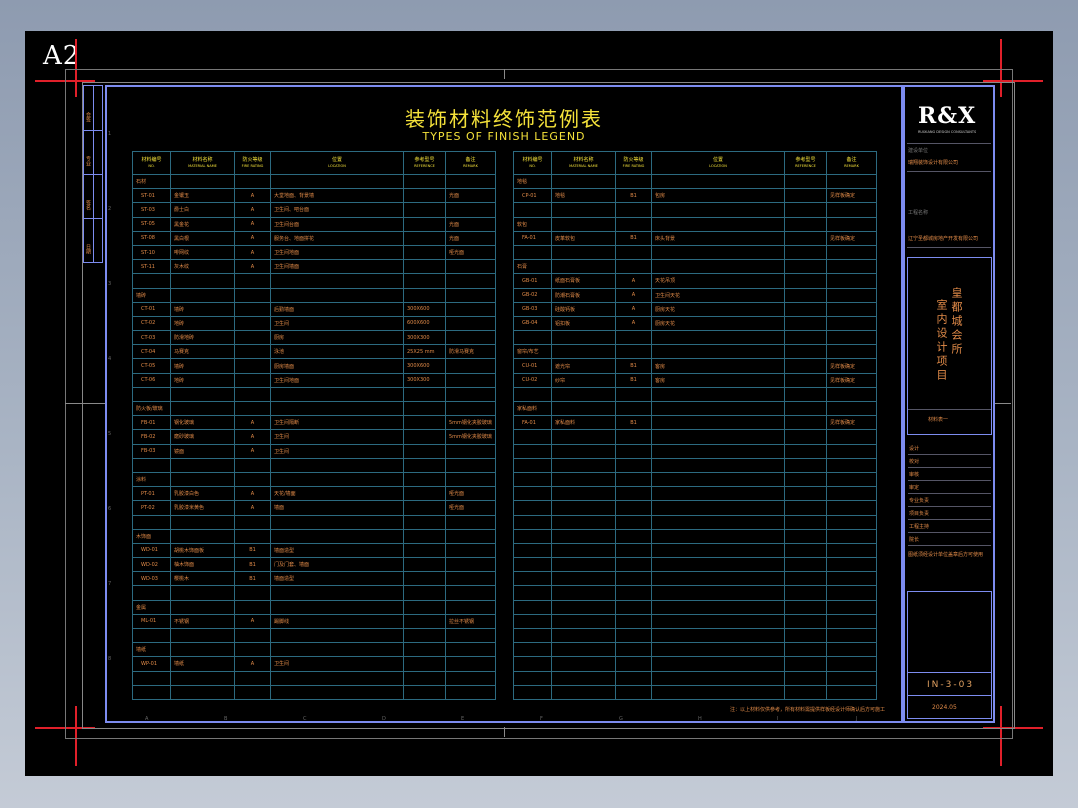  I want to click on drawing-date: 2024.05, so click(944, 707).